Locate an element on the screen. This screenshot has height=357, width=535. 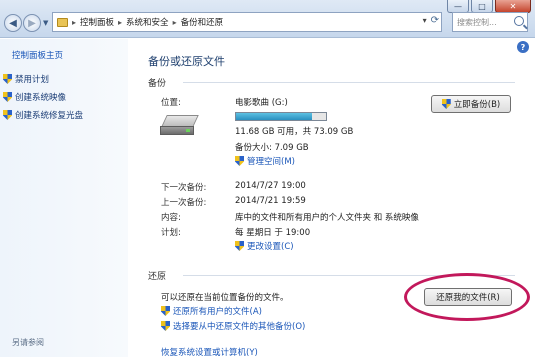
address-bar: ▸ 控制面板 ▸ 系统和安全 ▸ 备份和还原 ▾ ⟳ is located at coordinates (247, 22).